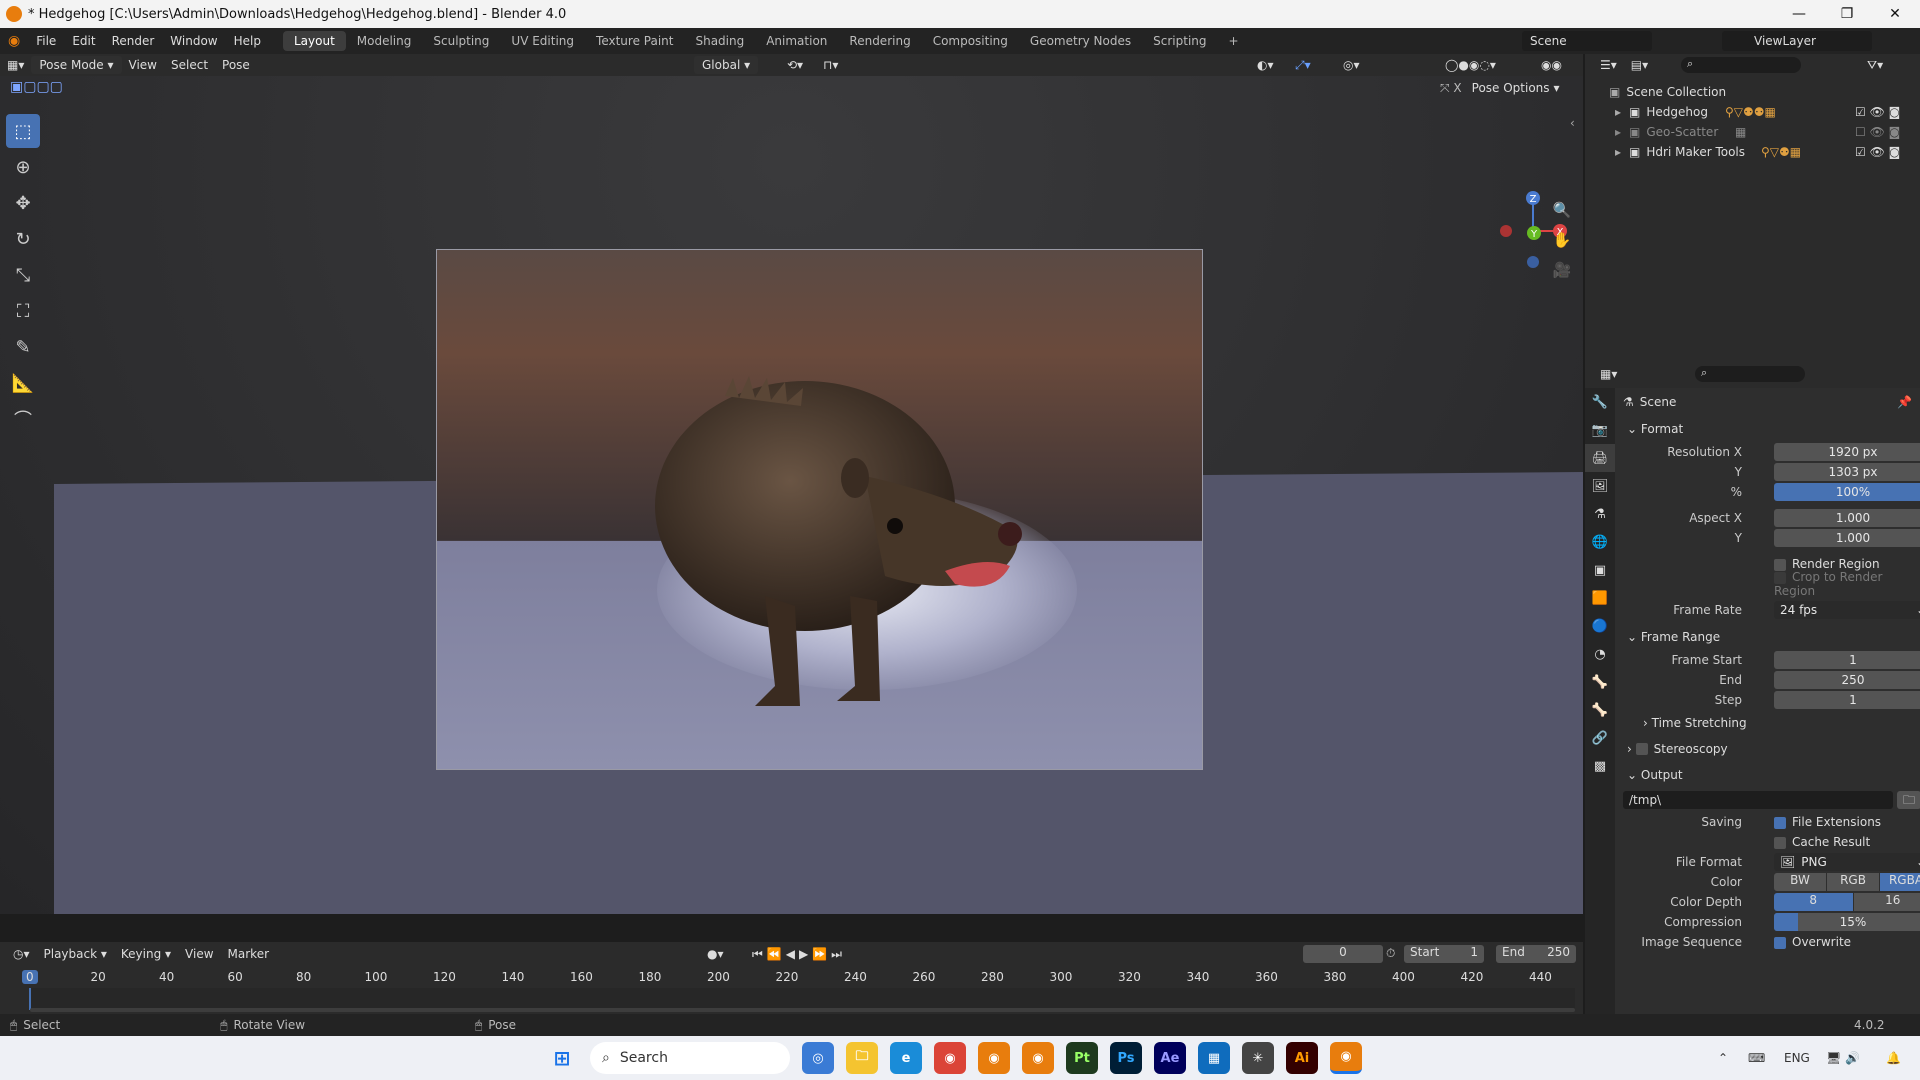  Describe the element at coordinates (1752, 132) in the screenshot. I see `outliner-item-geo-scatter: ▸ ▣ Geo-Scatter ▦ ☐ 👁 ◙` at that location.